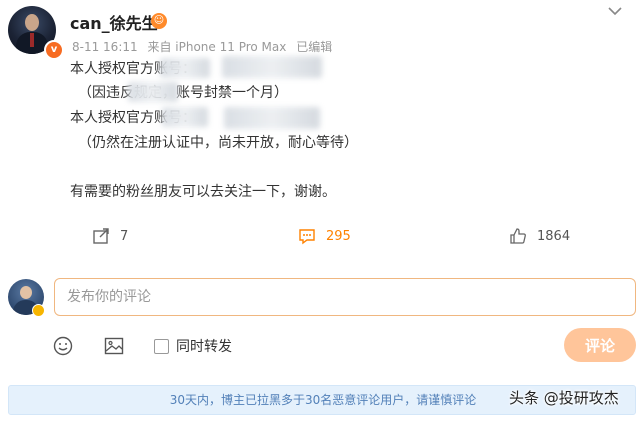 This screenshot has height=421, width=640. Describe the element at coordinates (615, 12) in the screenshot. I see `more-options-icon` at that location.